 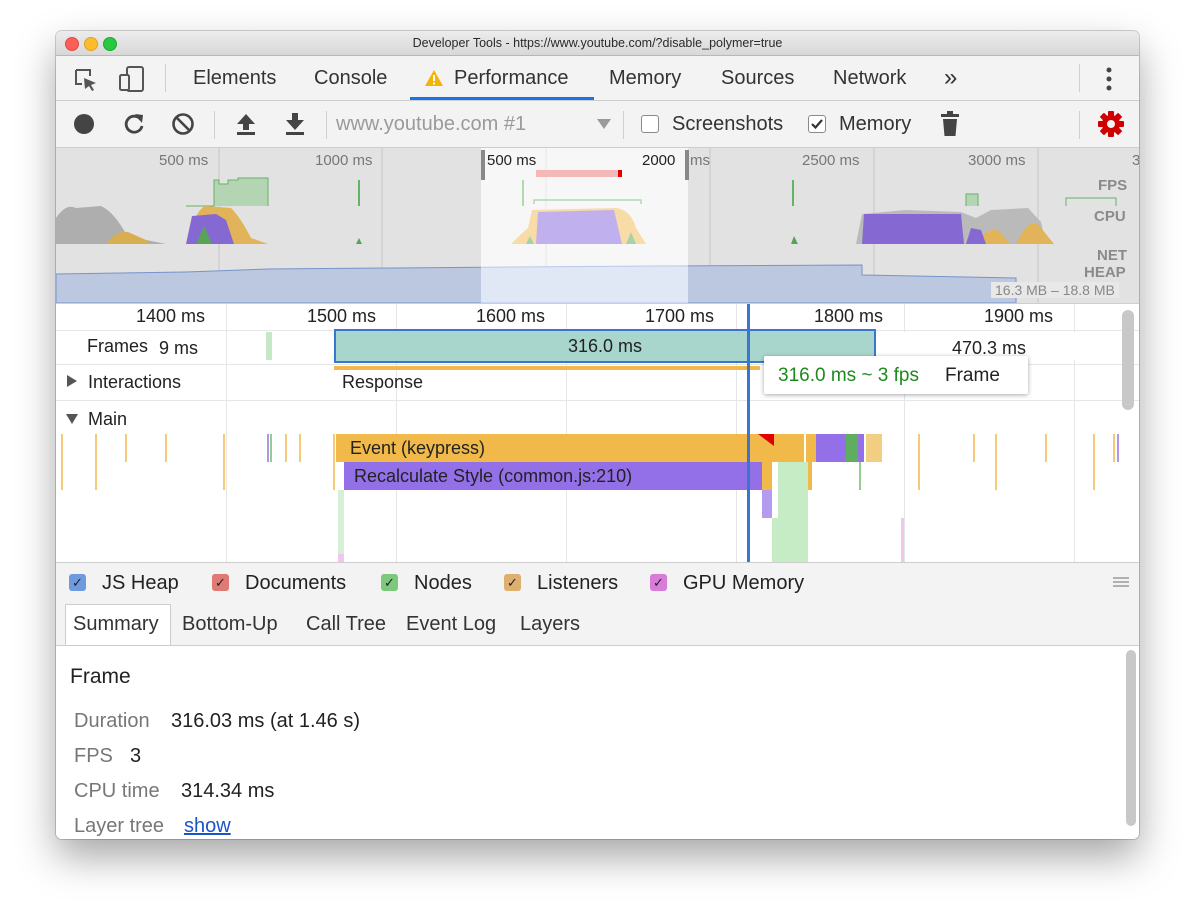 What do you see at coordinates (817, 124) in the screenshot?
I see `memory-checkbox` at bounding box center [817, 124].